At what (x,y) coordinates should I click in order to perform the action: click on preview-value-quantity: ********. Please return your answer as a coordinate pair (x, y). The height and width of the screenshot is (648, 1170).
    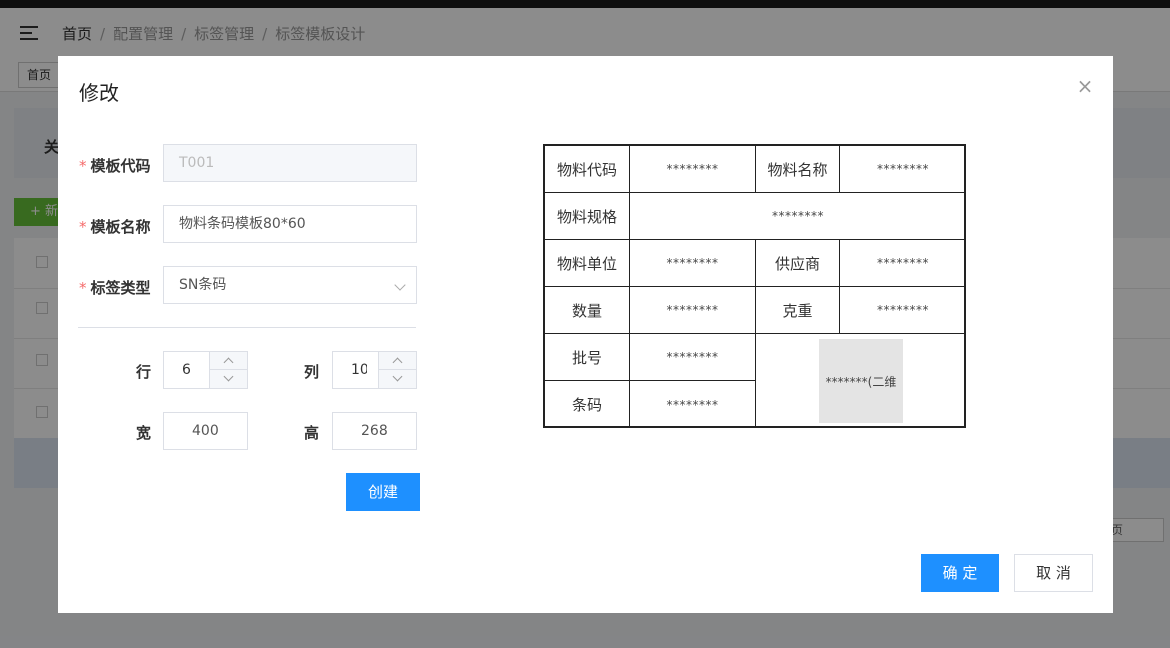
    Looking at the image, I should click on (693, 310).